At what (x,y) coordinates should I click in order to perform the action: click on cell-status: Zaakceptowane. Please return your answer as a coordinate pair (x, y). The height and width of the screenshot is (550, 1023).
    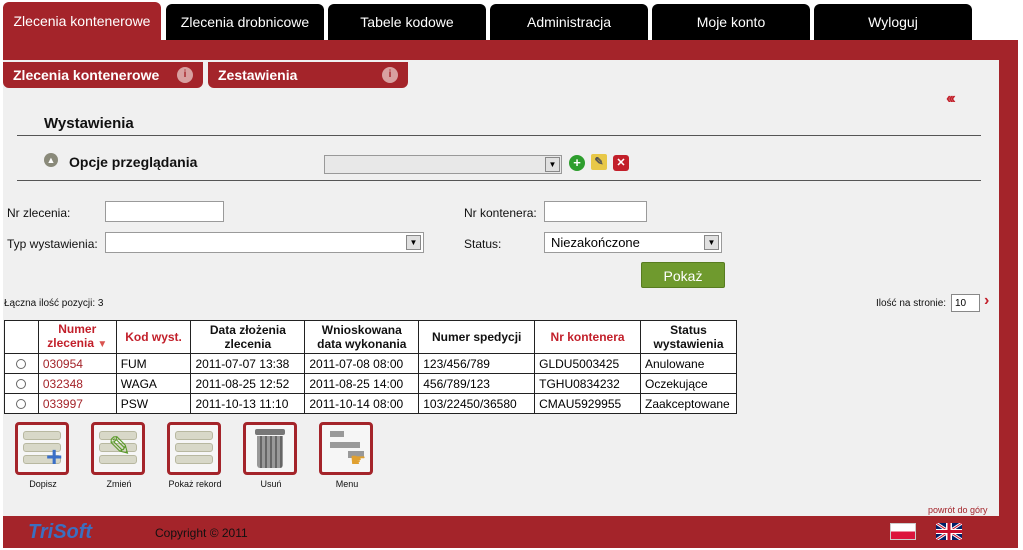
    Looking at the image, I should click on (688, 403).